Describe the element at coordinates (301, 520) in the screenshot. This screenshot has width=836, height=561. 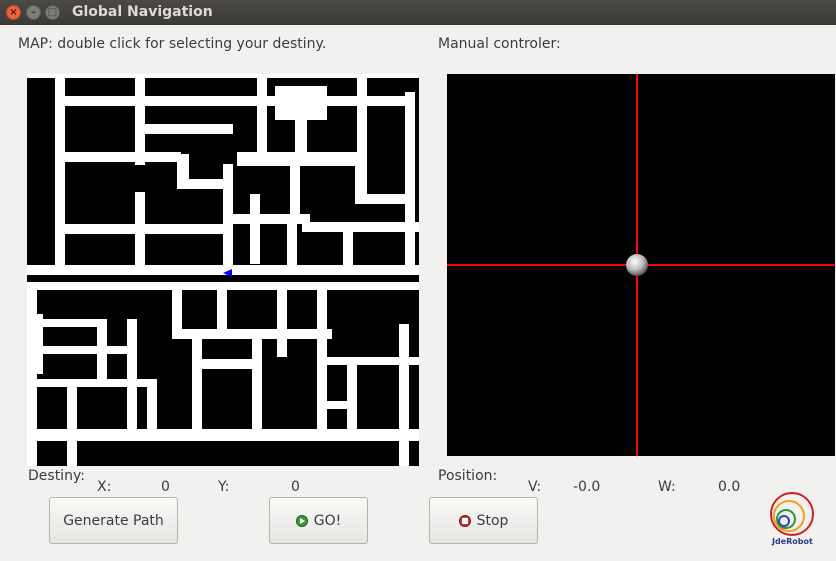
I see `play-icon` at that location.